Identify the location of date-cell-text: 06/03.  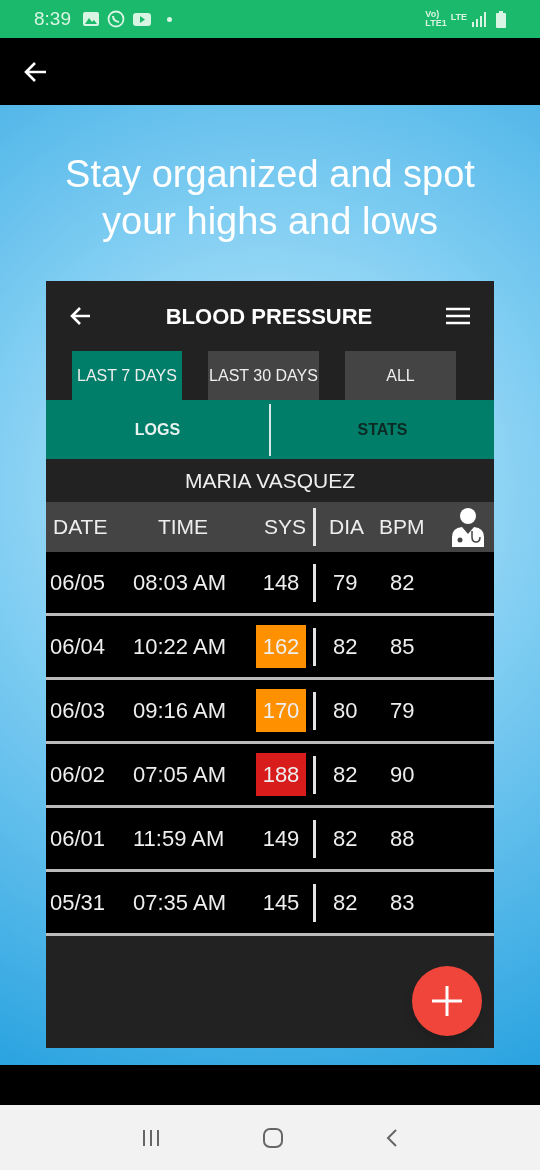
(78, 711).